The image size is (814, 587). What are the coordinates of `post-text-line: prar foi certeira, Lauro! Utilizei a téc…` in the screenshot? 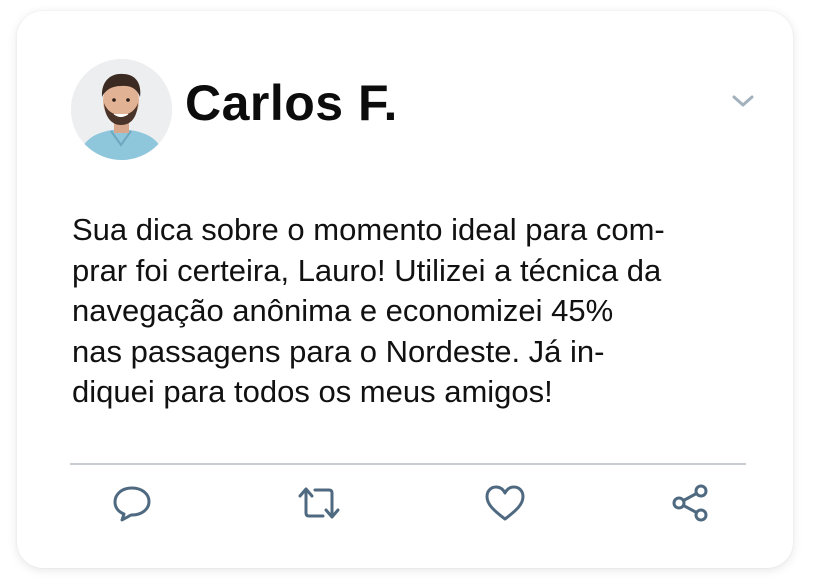 It's located at (367, 270).